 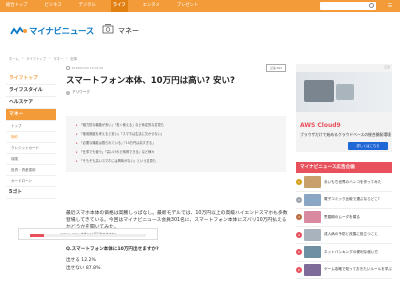 What do you see at coordinates (351, 251) in the screenshot?
I see `rank-title: ネットバンキングの便利な使い方` at bounding box center [351, 251].